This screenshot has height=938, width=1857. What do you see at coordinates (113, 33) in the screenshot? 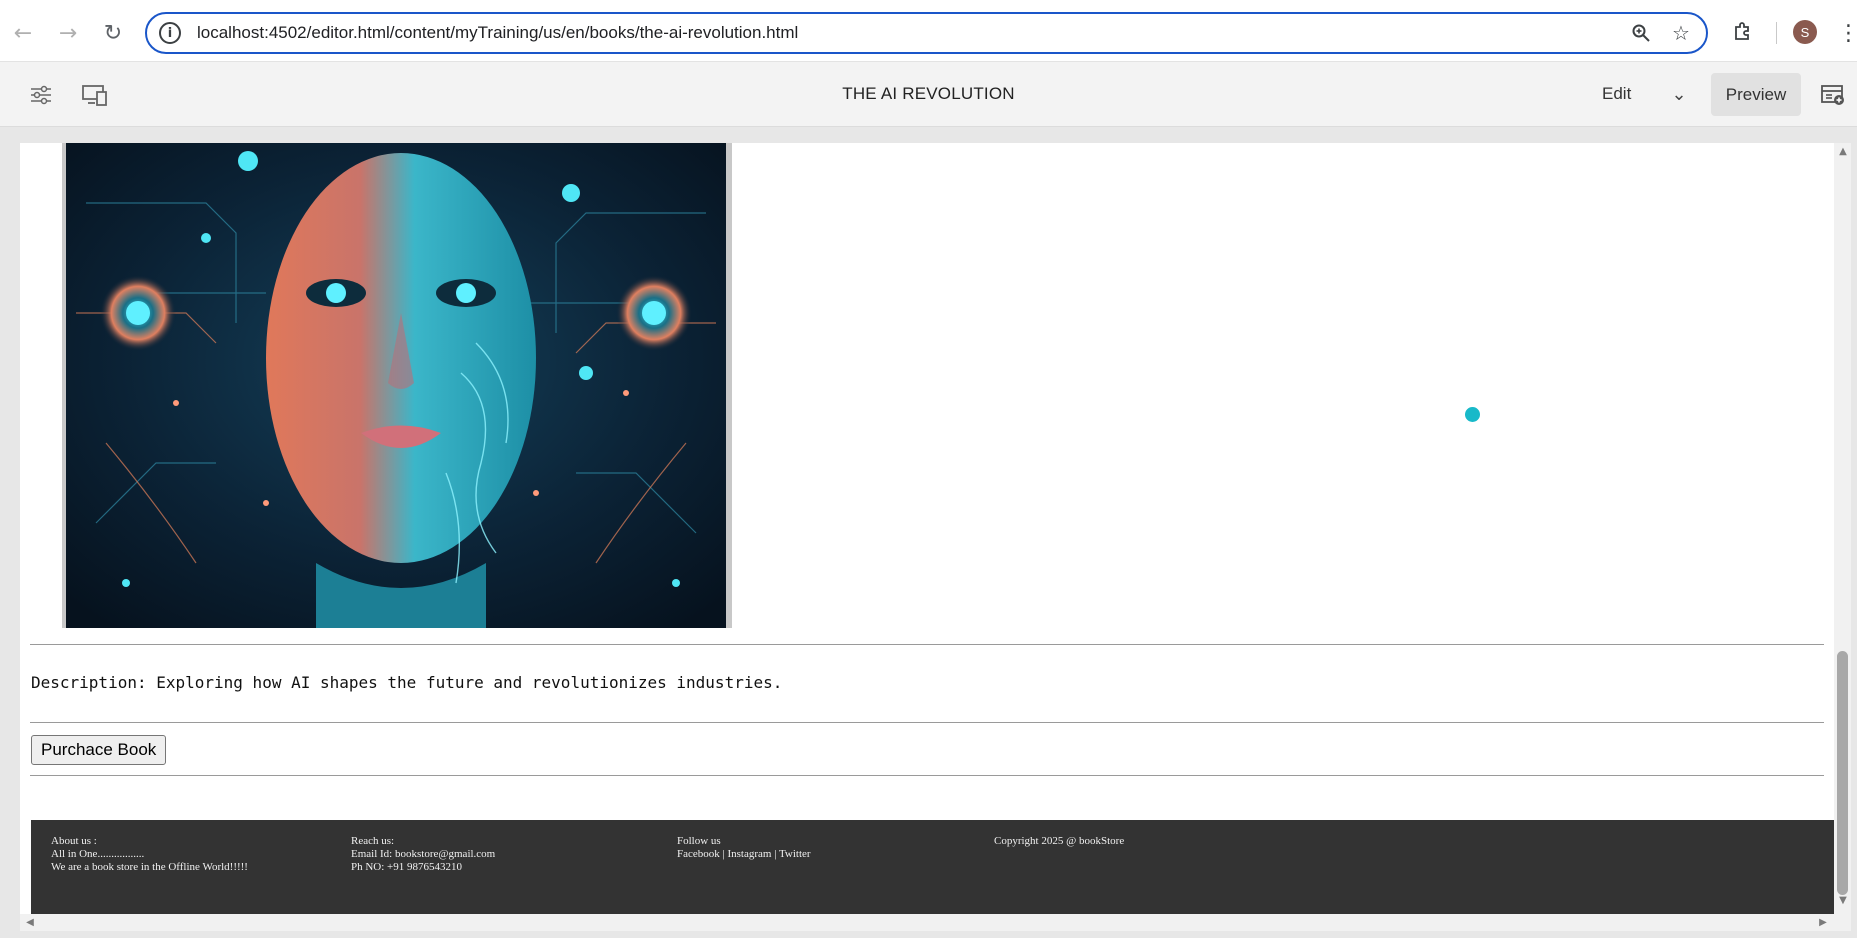
I see `reload-icon: ↻` at bounding box center [113, 33].